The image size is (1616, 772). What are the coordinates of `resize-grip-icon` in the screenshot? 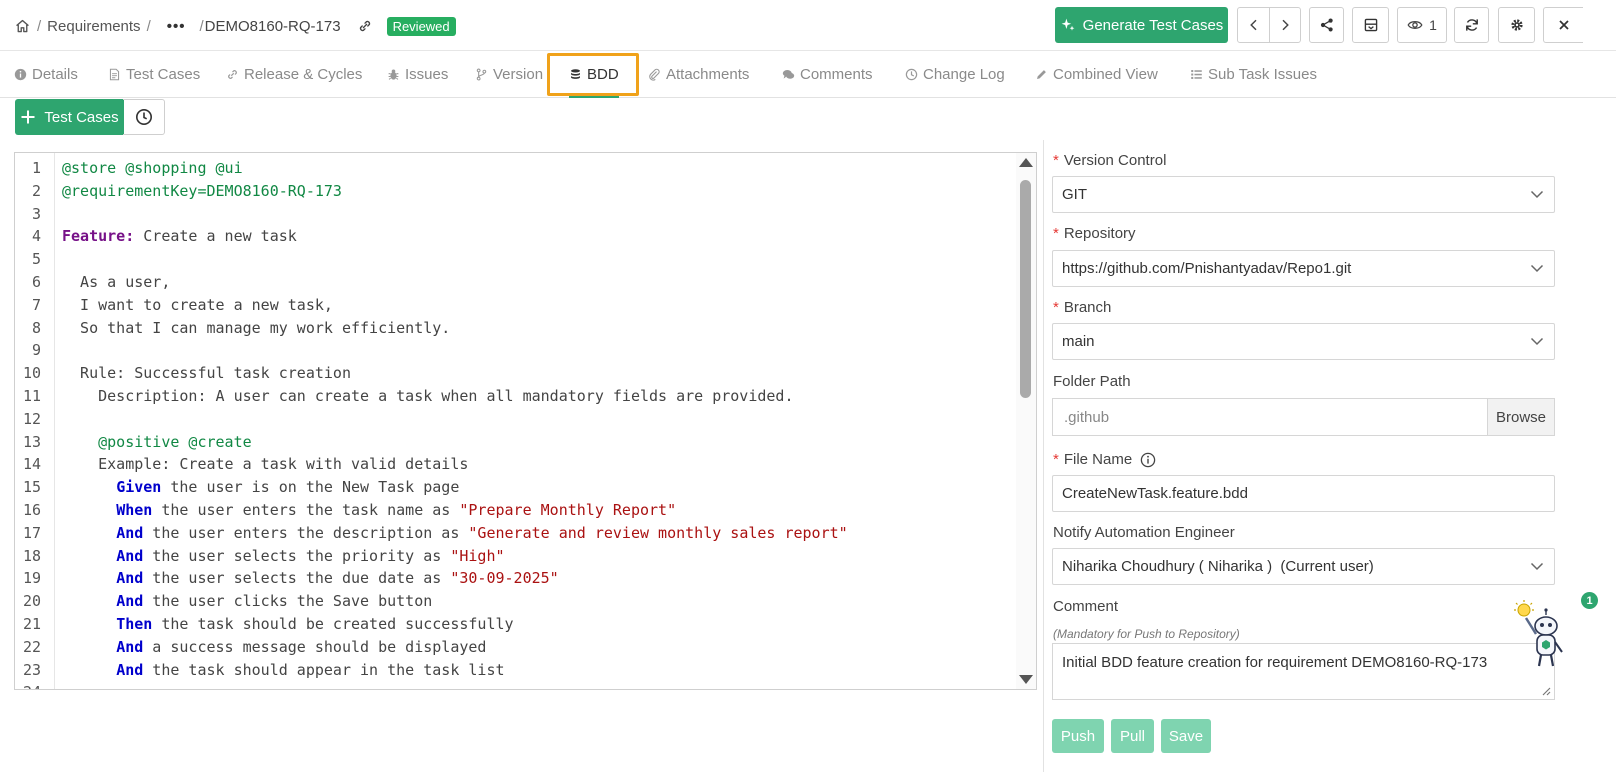 It's located at (1546, 691).